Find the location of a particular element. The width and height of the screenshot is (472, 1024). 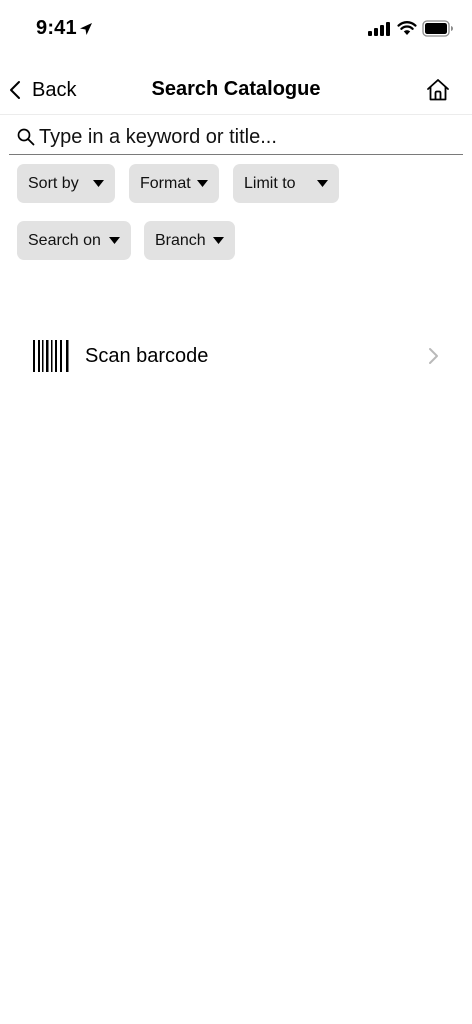

chevron-left-icon is located at coordinates (15, 90).